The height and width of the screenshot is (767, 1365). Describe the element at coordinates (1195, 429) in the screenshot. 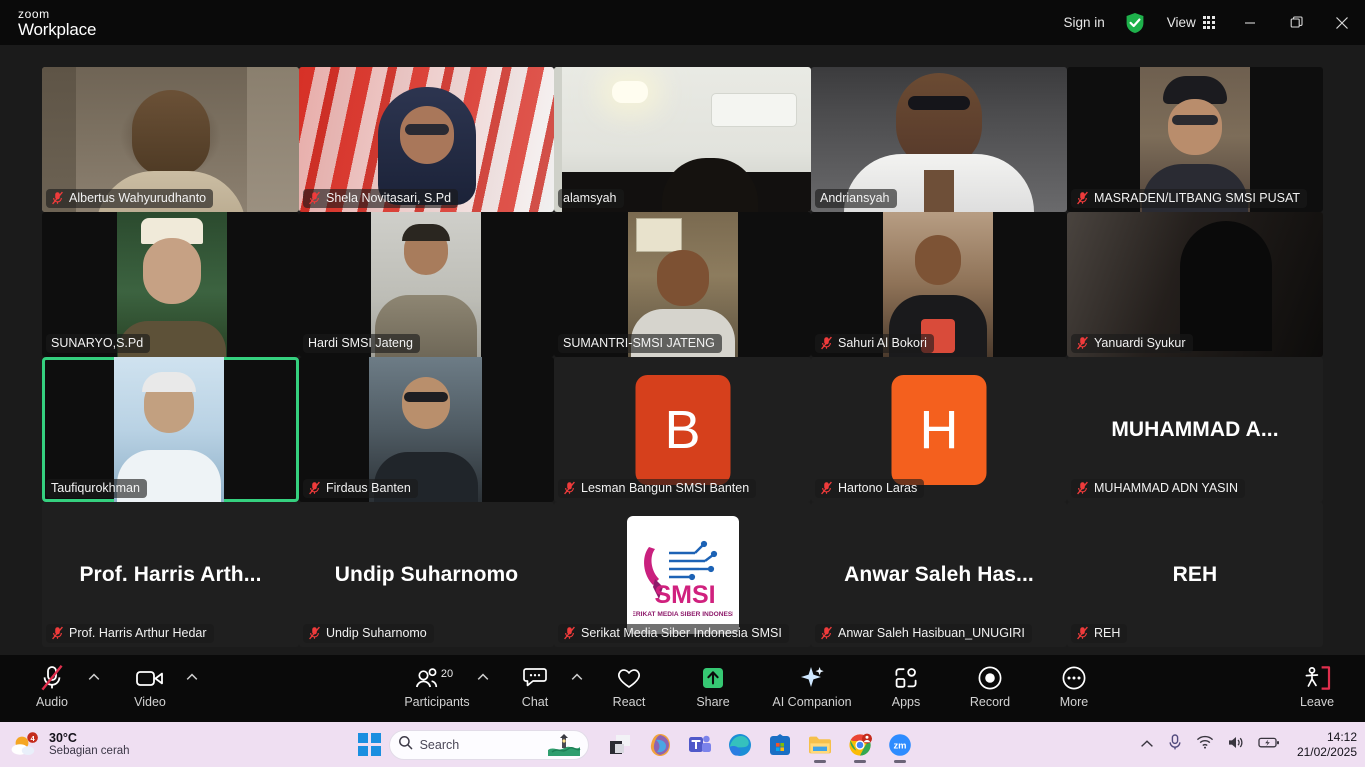

I see `participant-tile: MUHAMMAD A... MUHAMMAD ADN YASIN` at that location.